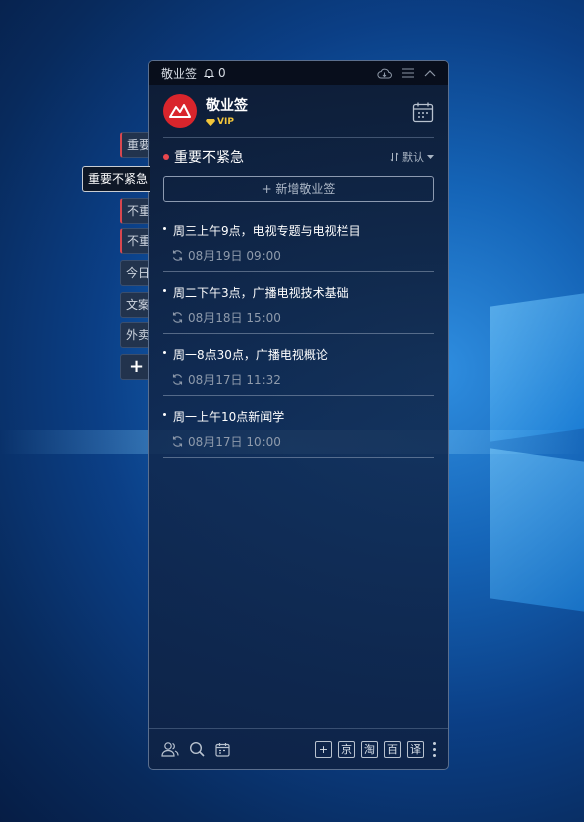 This screenshot has width=584, height=822. Describe the element at coordinates (227, 122) in the screenshot. I see `vip-badge: VIP` at that location.